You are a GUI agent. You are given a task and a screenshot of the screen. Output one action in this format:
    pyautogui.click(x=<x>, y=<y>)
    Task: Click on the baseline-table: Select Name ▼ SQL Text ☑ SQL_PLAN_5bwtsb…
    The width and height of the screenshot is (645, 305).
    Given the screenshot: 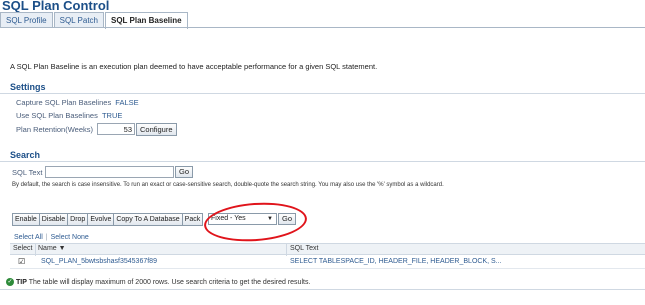 What is the action you would take?
    pyautogui.click(x=327, y=256)
    